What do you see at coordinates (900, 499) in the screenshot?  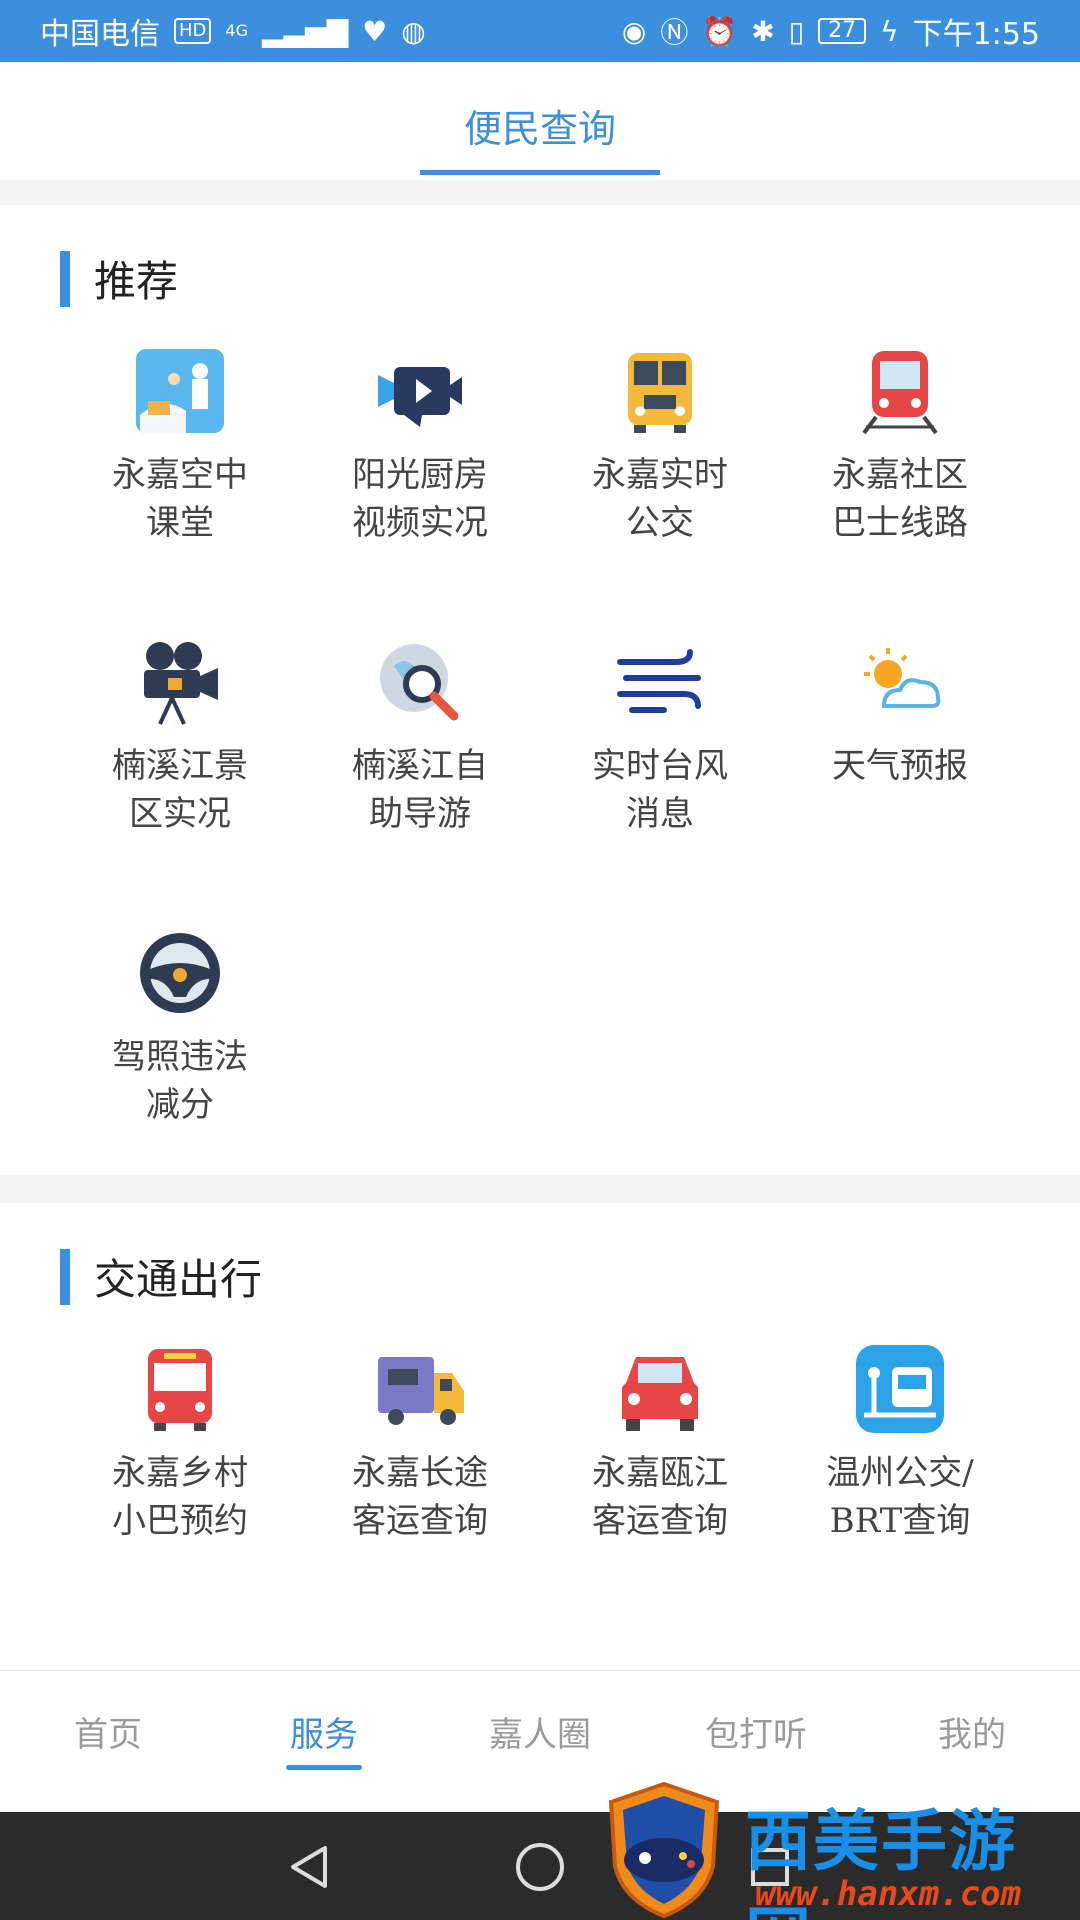 I see `service-label: 永嘉社区 巴士线路` at bounding box center [900, 499].